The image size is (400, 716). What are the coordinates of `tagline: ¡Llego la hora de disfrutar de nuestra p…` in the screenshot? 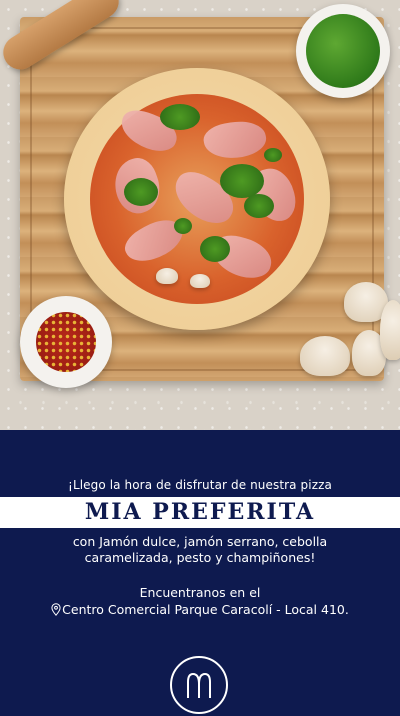 It's located at (200, 485).